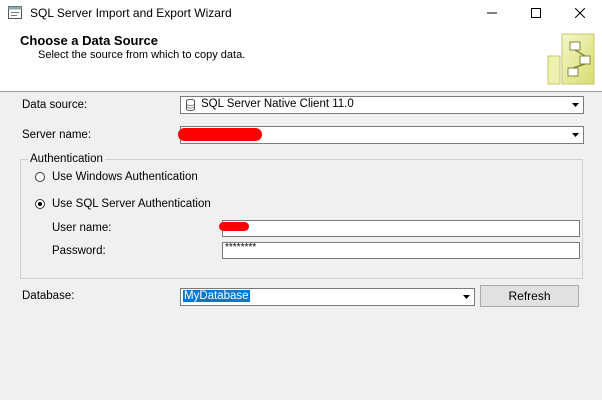 The image size is (602, 400). I want to click on database-icon, so click(190, 105).